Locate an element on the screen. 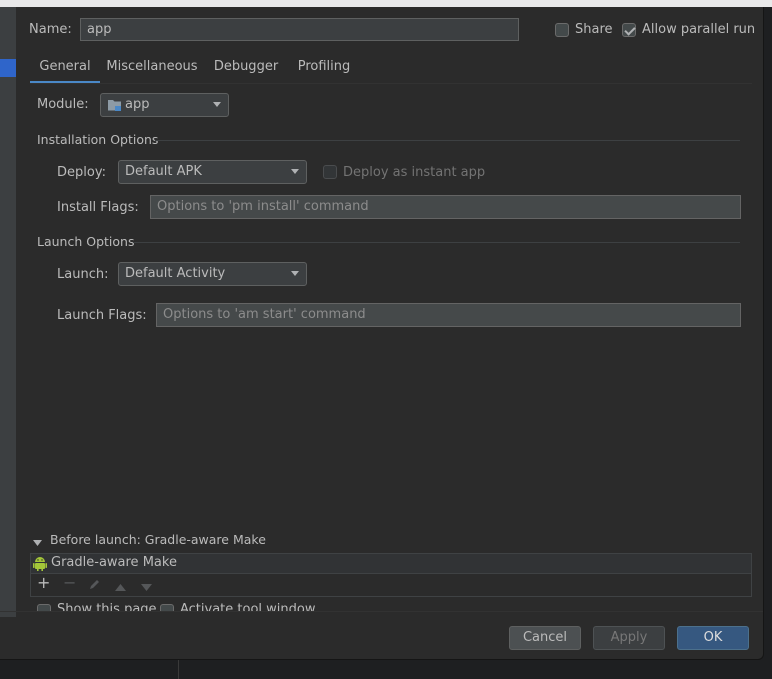 The image size is (772, 679). deploy-instant-app-checkbox is located at coordinates (330, 172).